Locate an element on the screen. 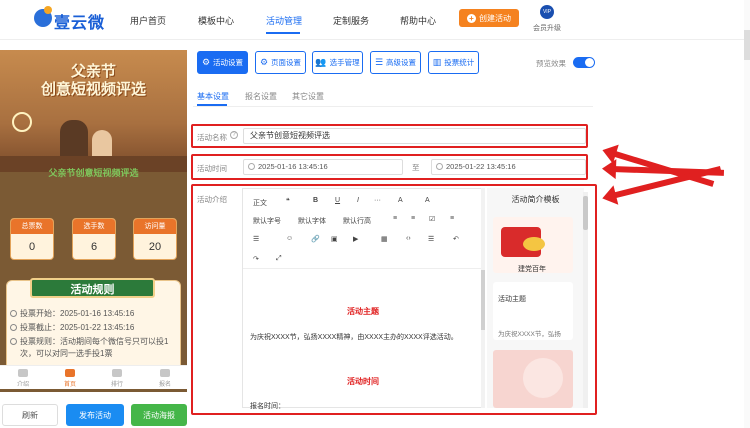 Image resolution: width=750 pixels, height=428 pixels. create-activity-label: 创建活动 is located at coordinates (495, 18).